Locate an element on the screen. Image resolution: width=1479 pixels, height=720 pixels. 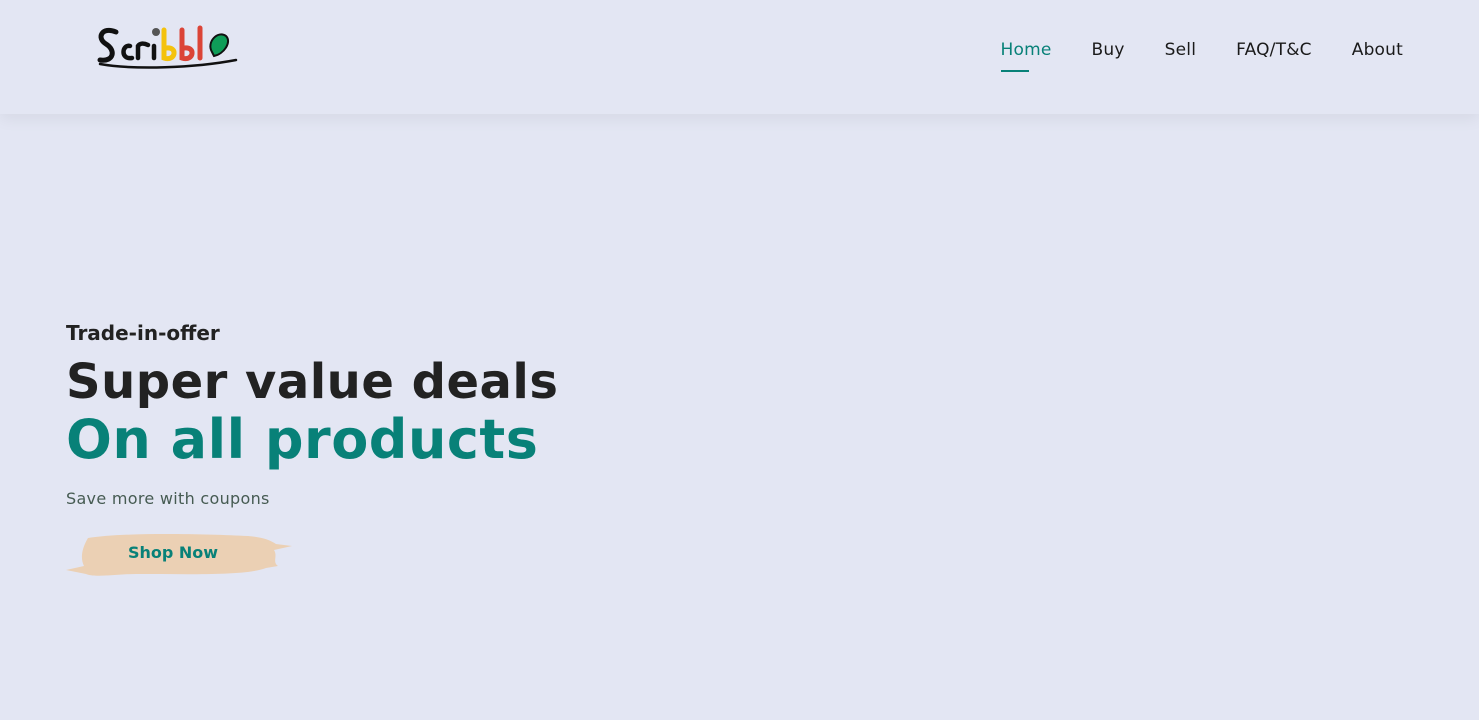
nav-sell-link: Sell is located at coordinates (1181, 50).